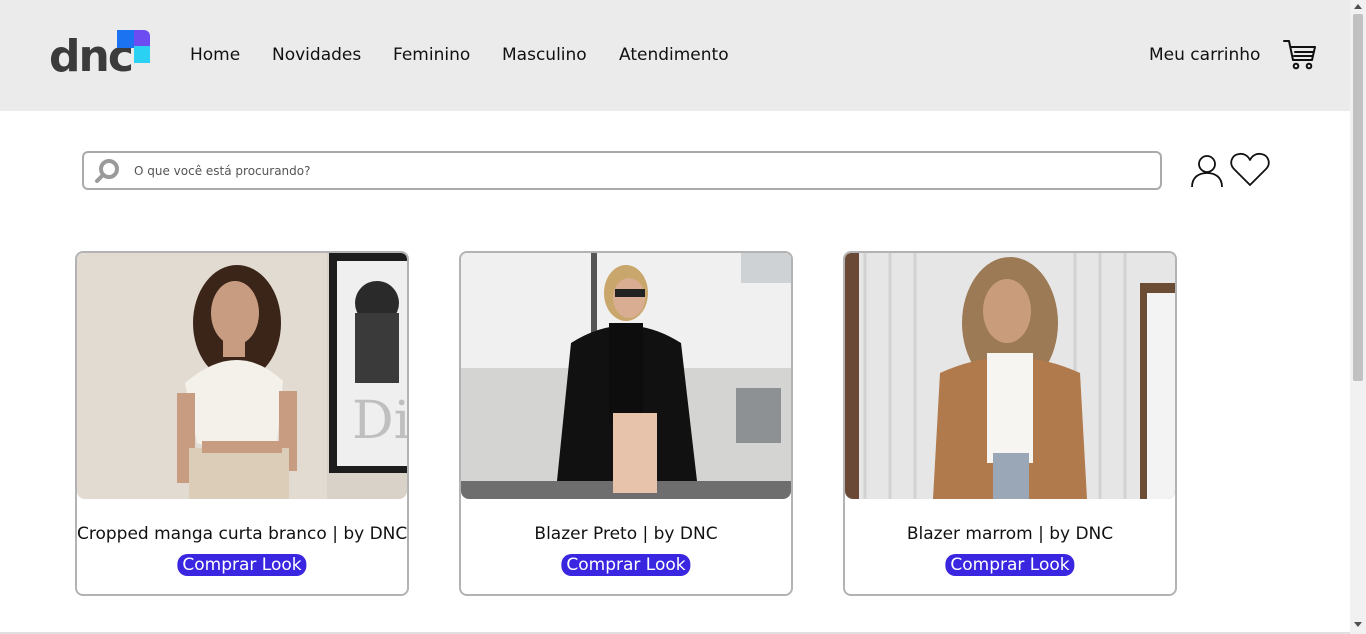 The width and height of the screenshot is (1366, 634). I want to click on scroll-thumb, so click(1358, 197).